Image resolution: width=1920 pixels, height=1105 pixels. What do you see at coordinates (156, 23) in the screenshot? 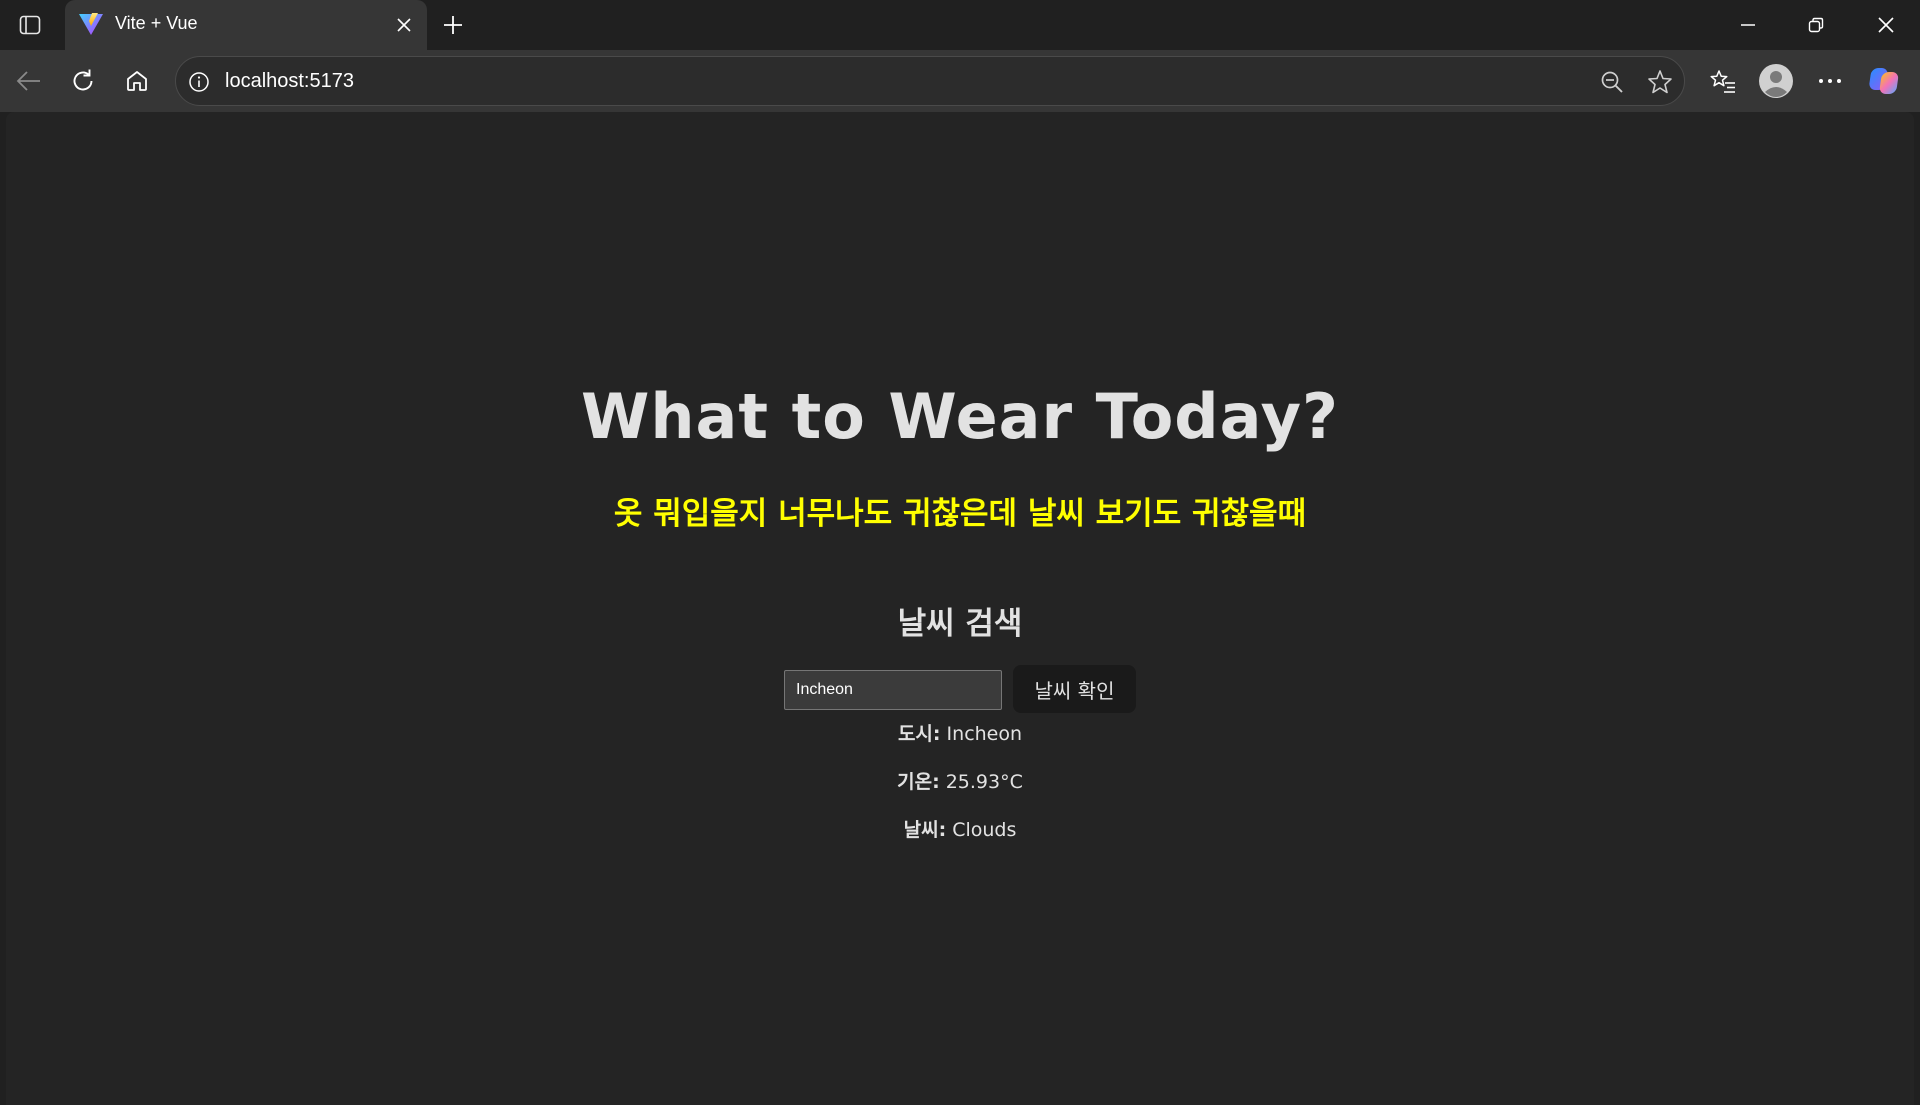
I see `tab-title: Vite + Vue` at bounding box center [156, 23].